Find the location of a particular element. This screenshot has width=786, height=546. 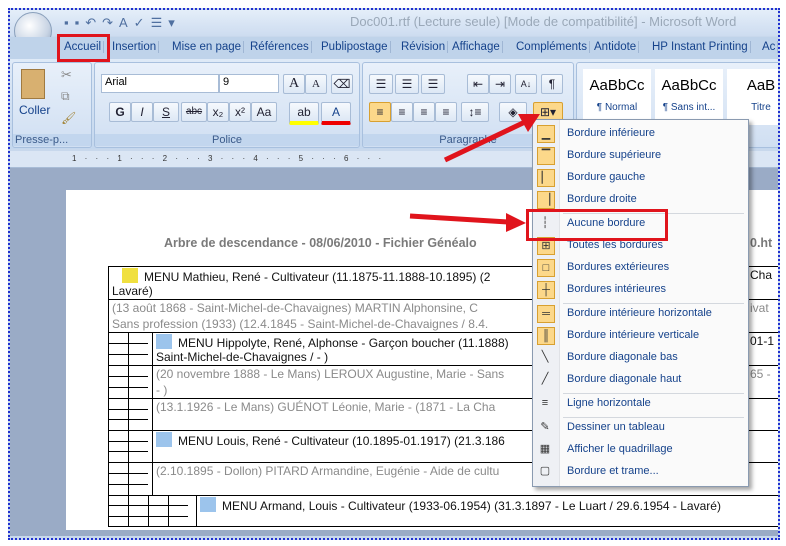

arrow-to-no-border is located at coordinates (459, 219).